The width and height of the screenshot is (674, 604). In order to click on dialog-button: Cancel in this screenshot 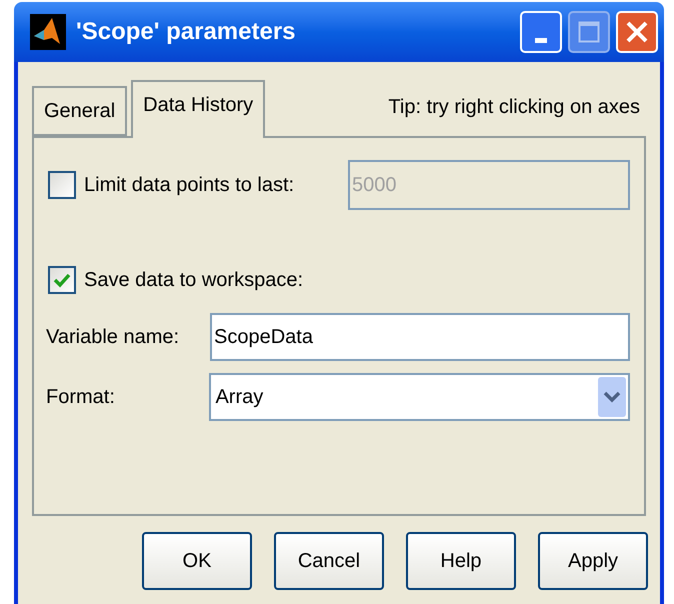, I will do `click(329, 561)`.